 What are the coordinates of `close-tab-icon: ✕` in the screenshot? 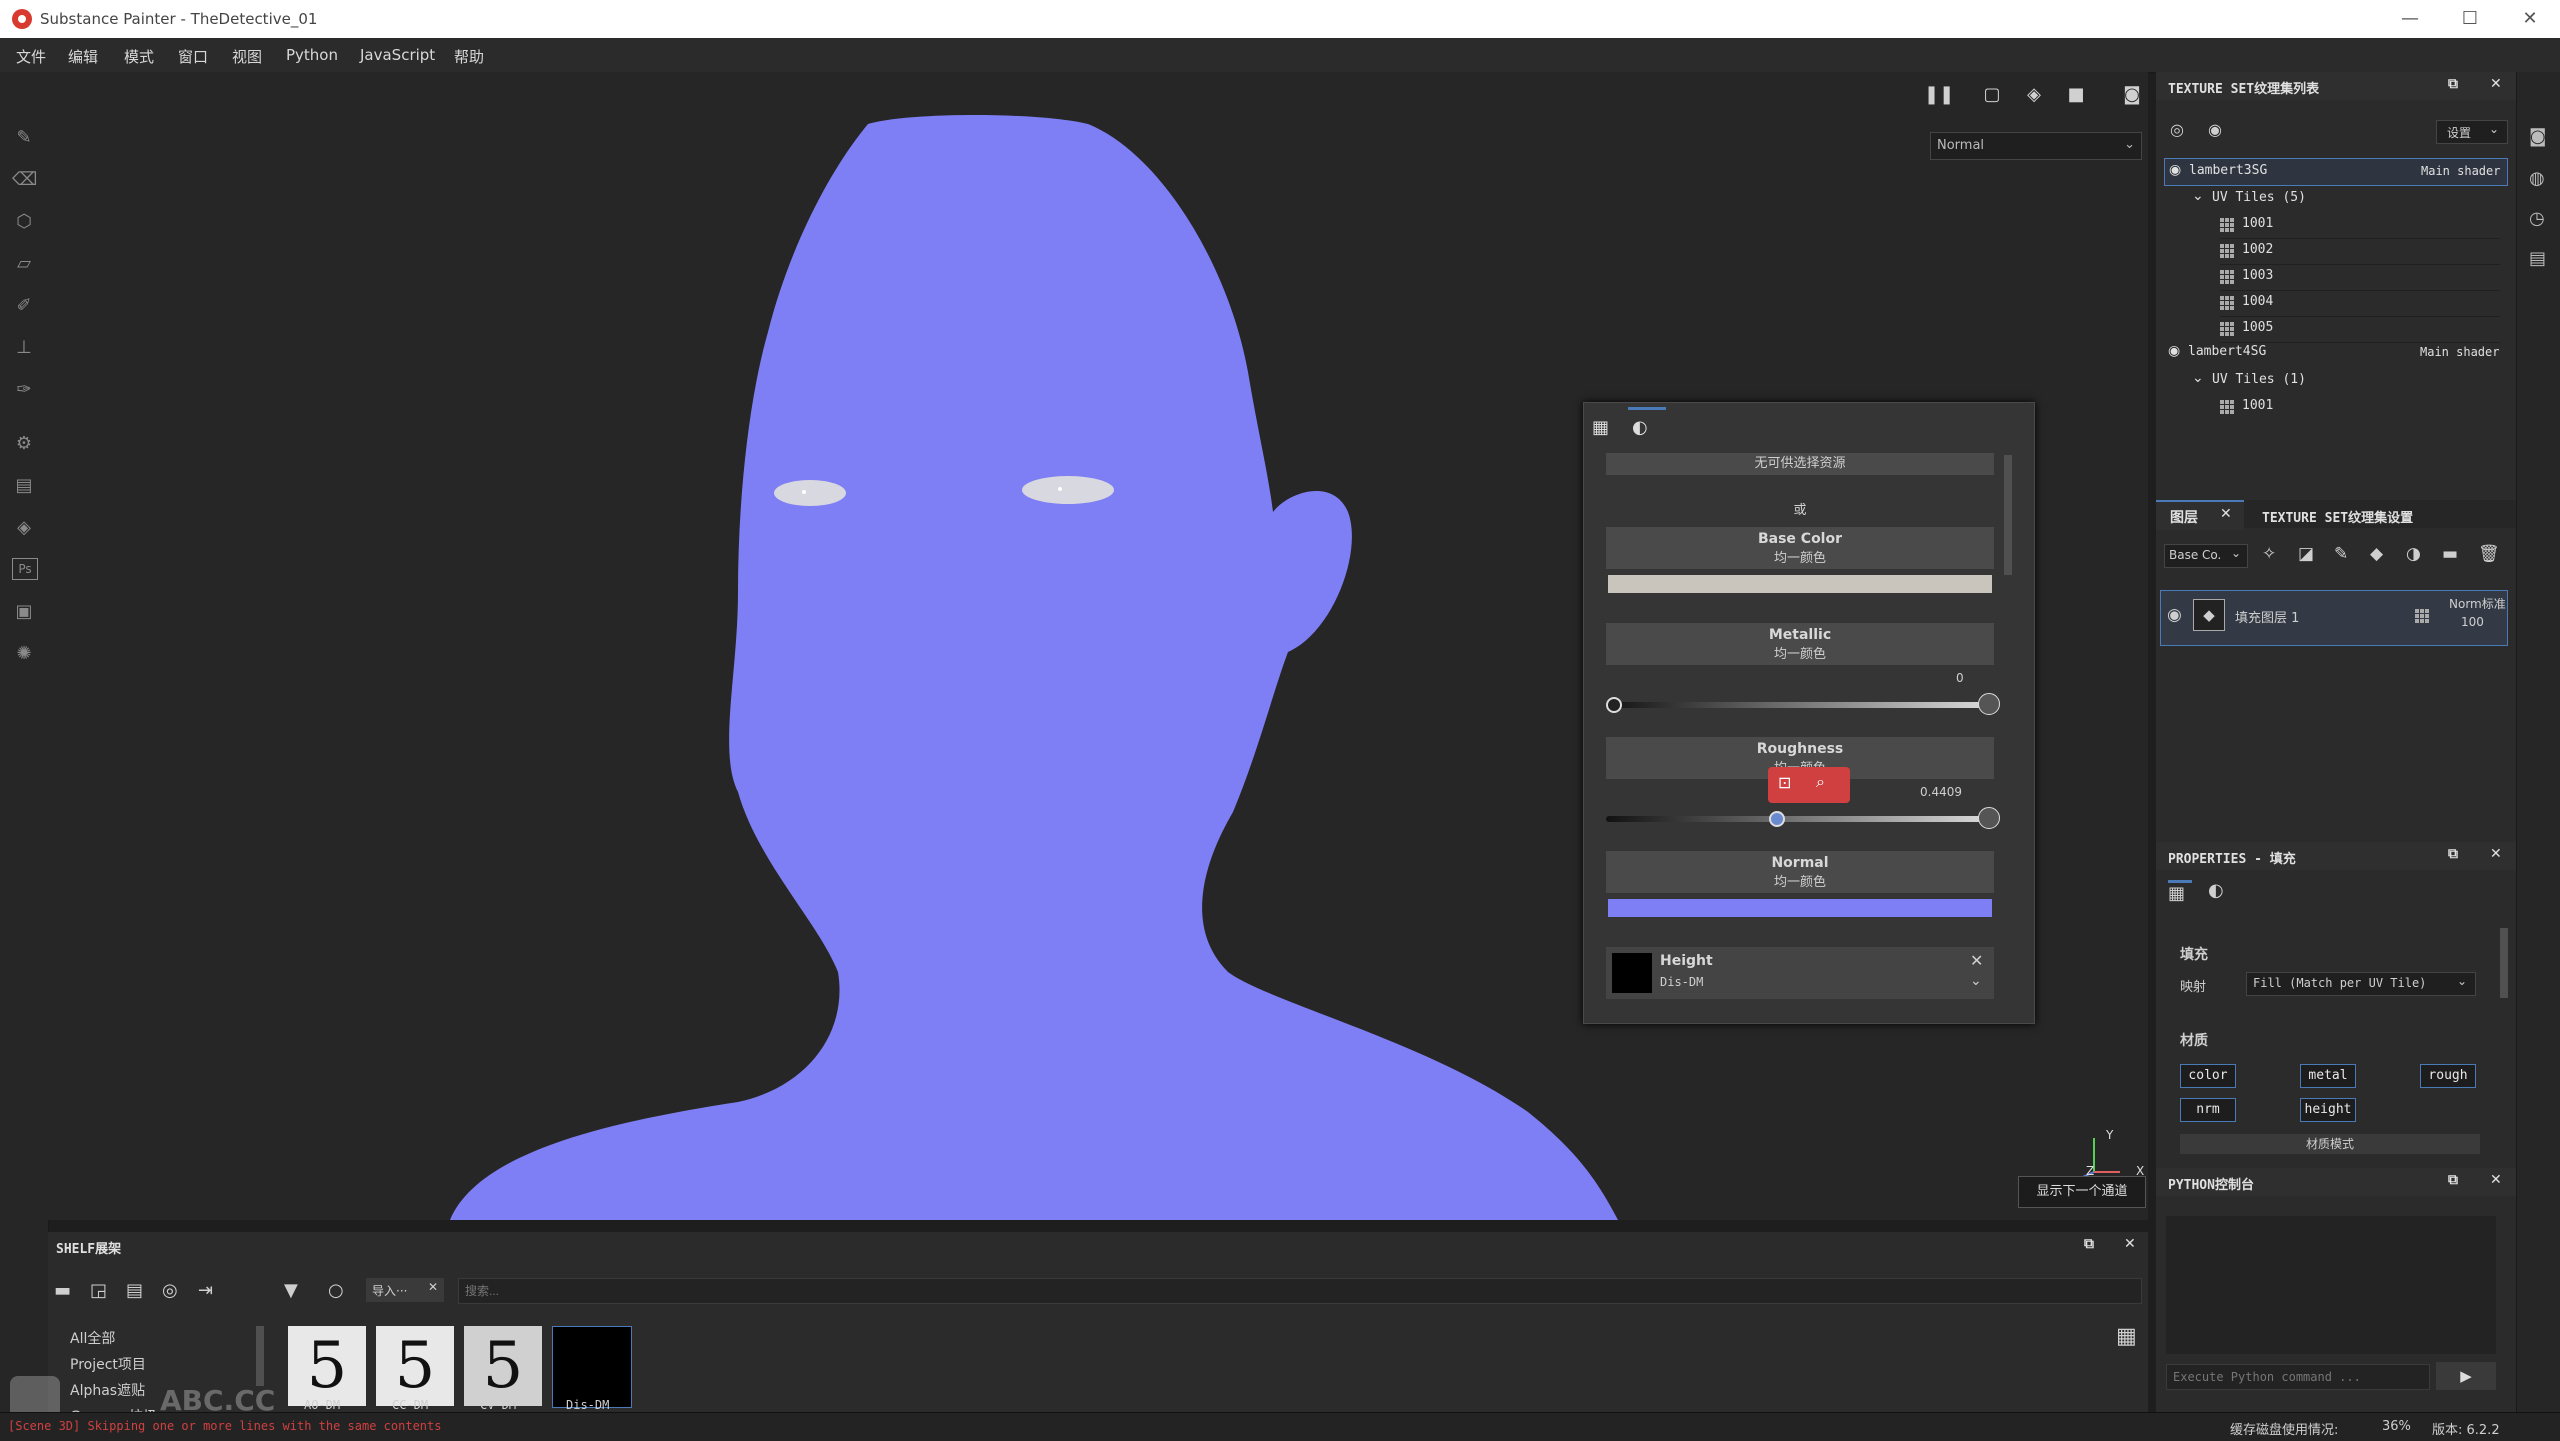 It's located at (2226, 514).